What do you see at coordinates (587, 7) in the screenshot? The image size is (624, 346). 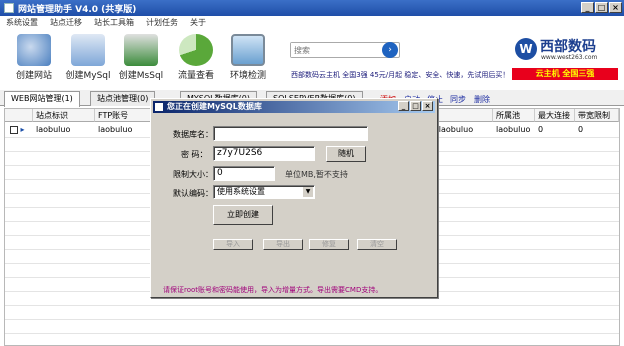 I see `minimize-button: _` at bounding box center [587, 7].